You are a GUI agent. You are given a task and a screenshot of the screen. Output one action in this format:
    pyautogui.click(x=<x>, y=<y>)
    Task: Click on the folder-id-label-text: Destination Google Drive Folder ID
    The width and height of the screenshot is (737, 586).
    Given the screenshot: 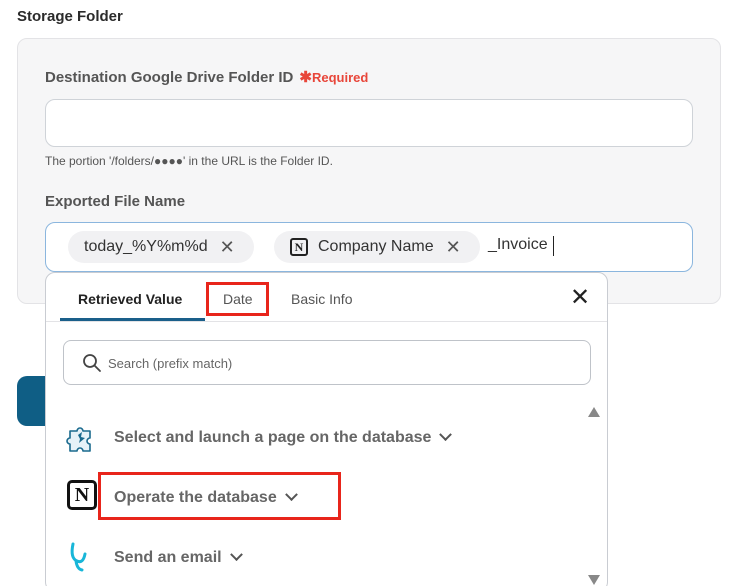 What is the action you would take?
    pyautogui.click(x=169, y=77)
    